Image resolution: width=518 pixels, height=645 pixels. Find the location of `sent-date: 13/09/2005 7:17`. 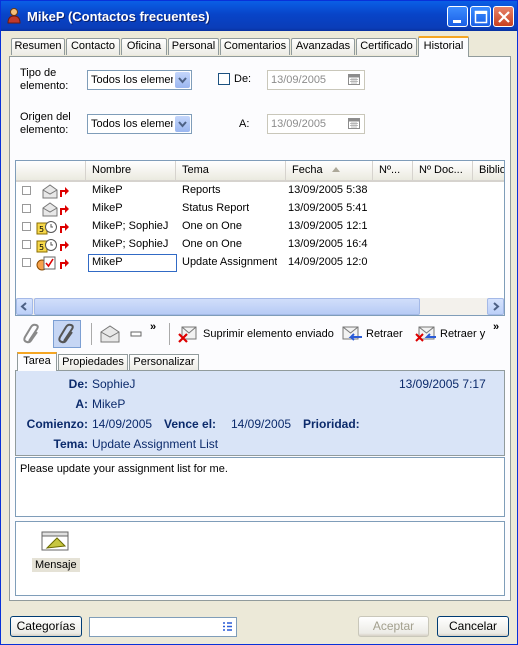

sent-date: 13/09/2005 7:17 is located at coordinates (442, 384).